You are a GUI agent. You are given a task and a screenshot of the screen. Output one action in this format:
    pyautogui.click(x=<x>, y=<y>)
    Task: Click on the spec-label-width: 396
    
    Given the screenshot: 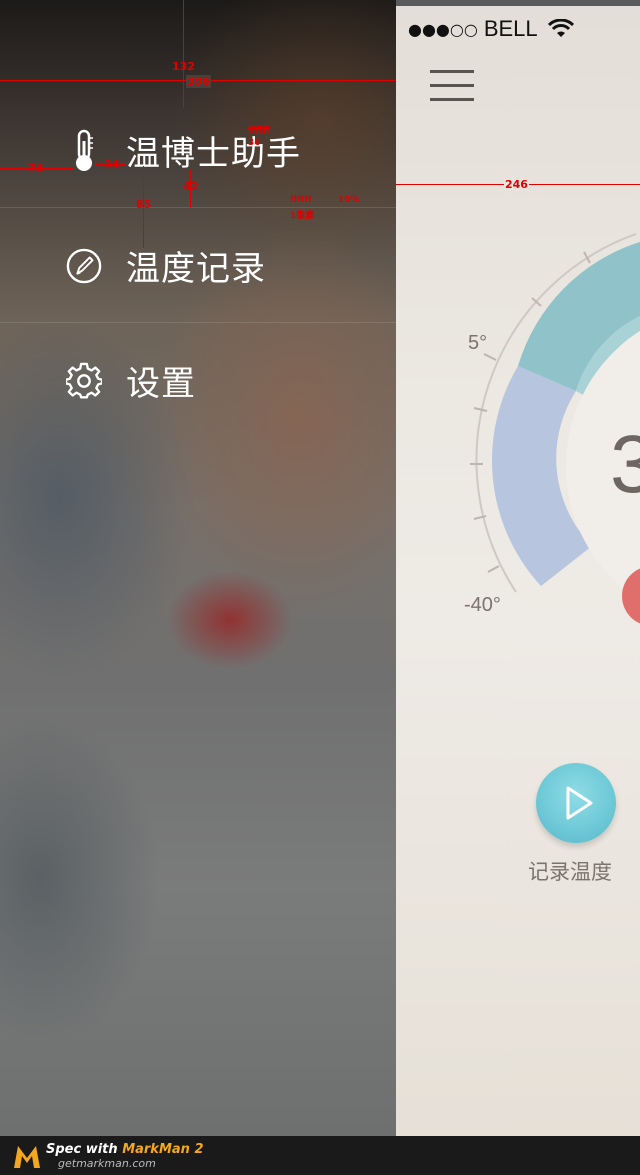 What is the action you would take?
    pyautogui.click(x=198, y=81)
    